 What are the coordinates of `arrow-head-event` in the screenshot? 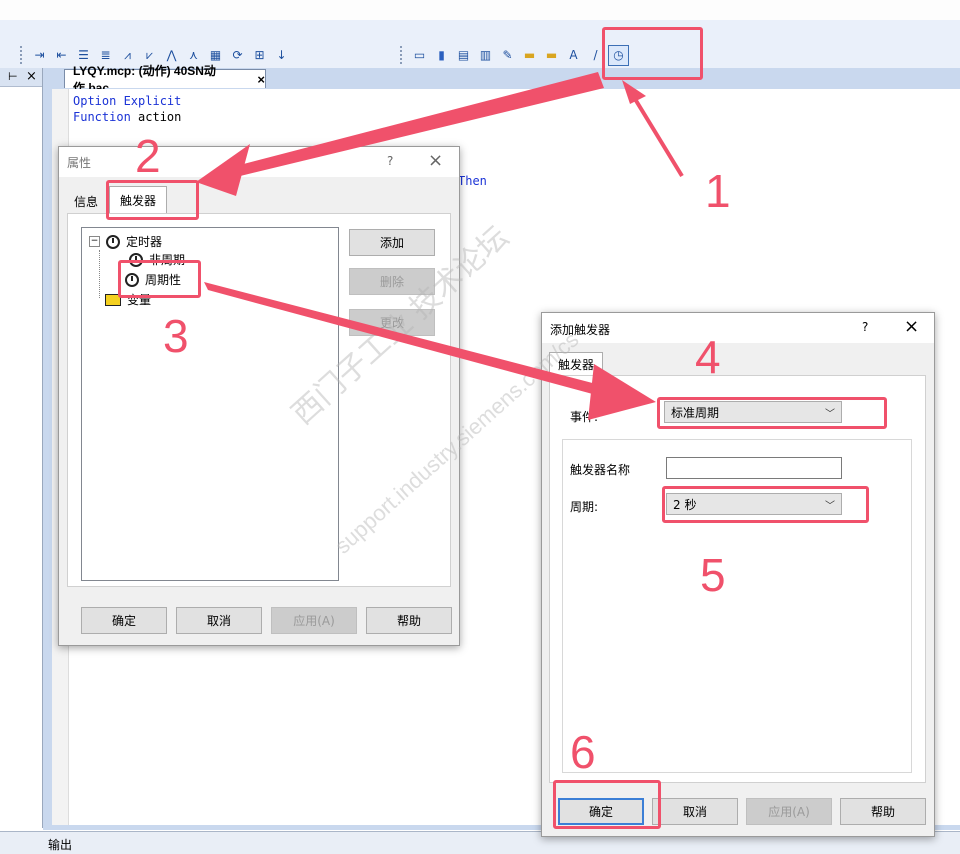 It's located at (622, 392).